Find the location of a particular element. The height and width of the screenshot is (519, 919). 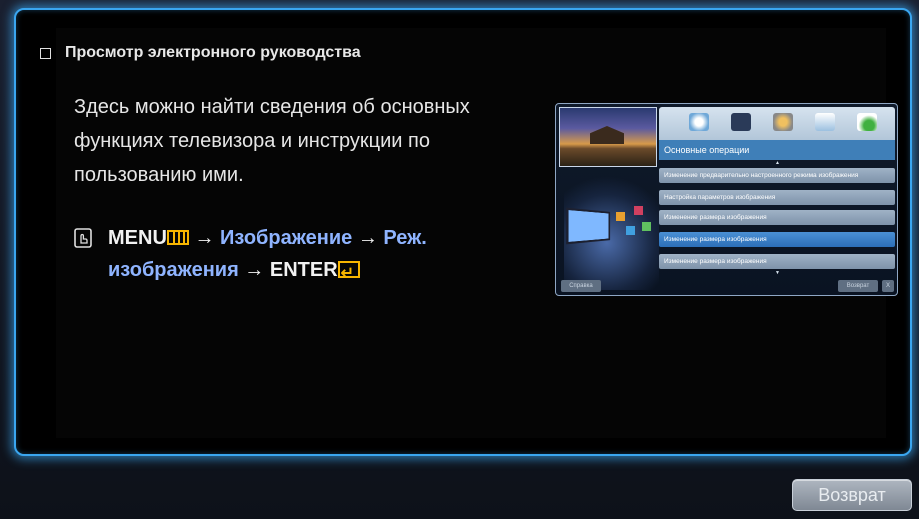

tv-icon is located at coordinates (588, 226).